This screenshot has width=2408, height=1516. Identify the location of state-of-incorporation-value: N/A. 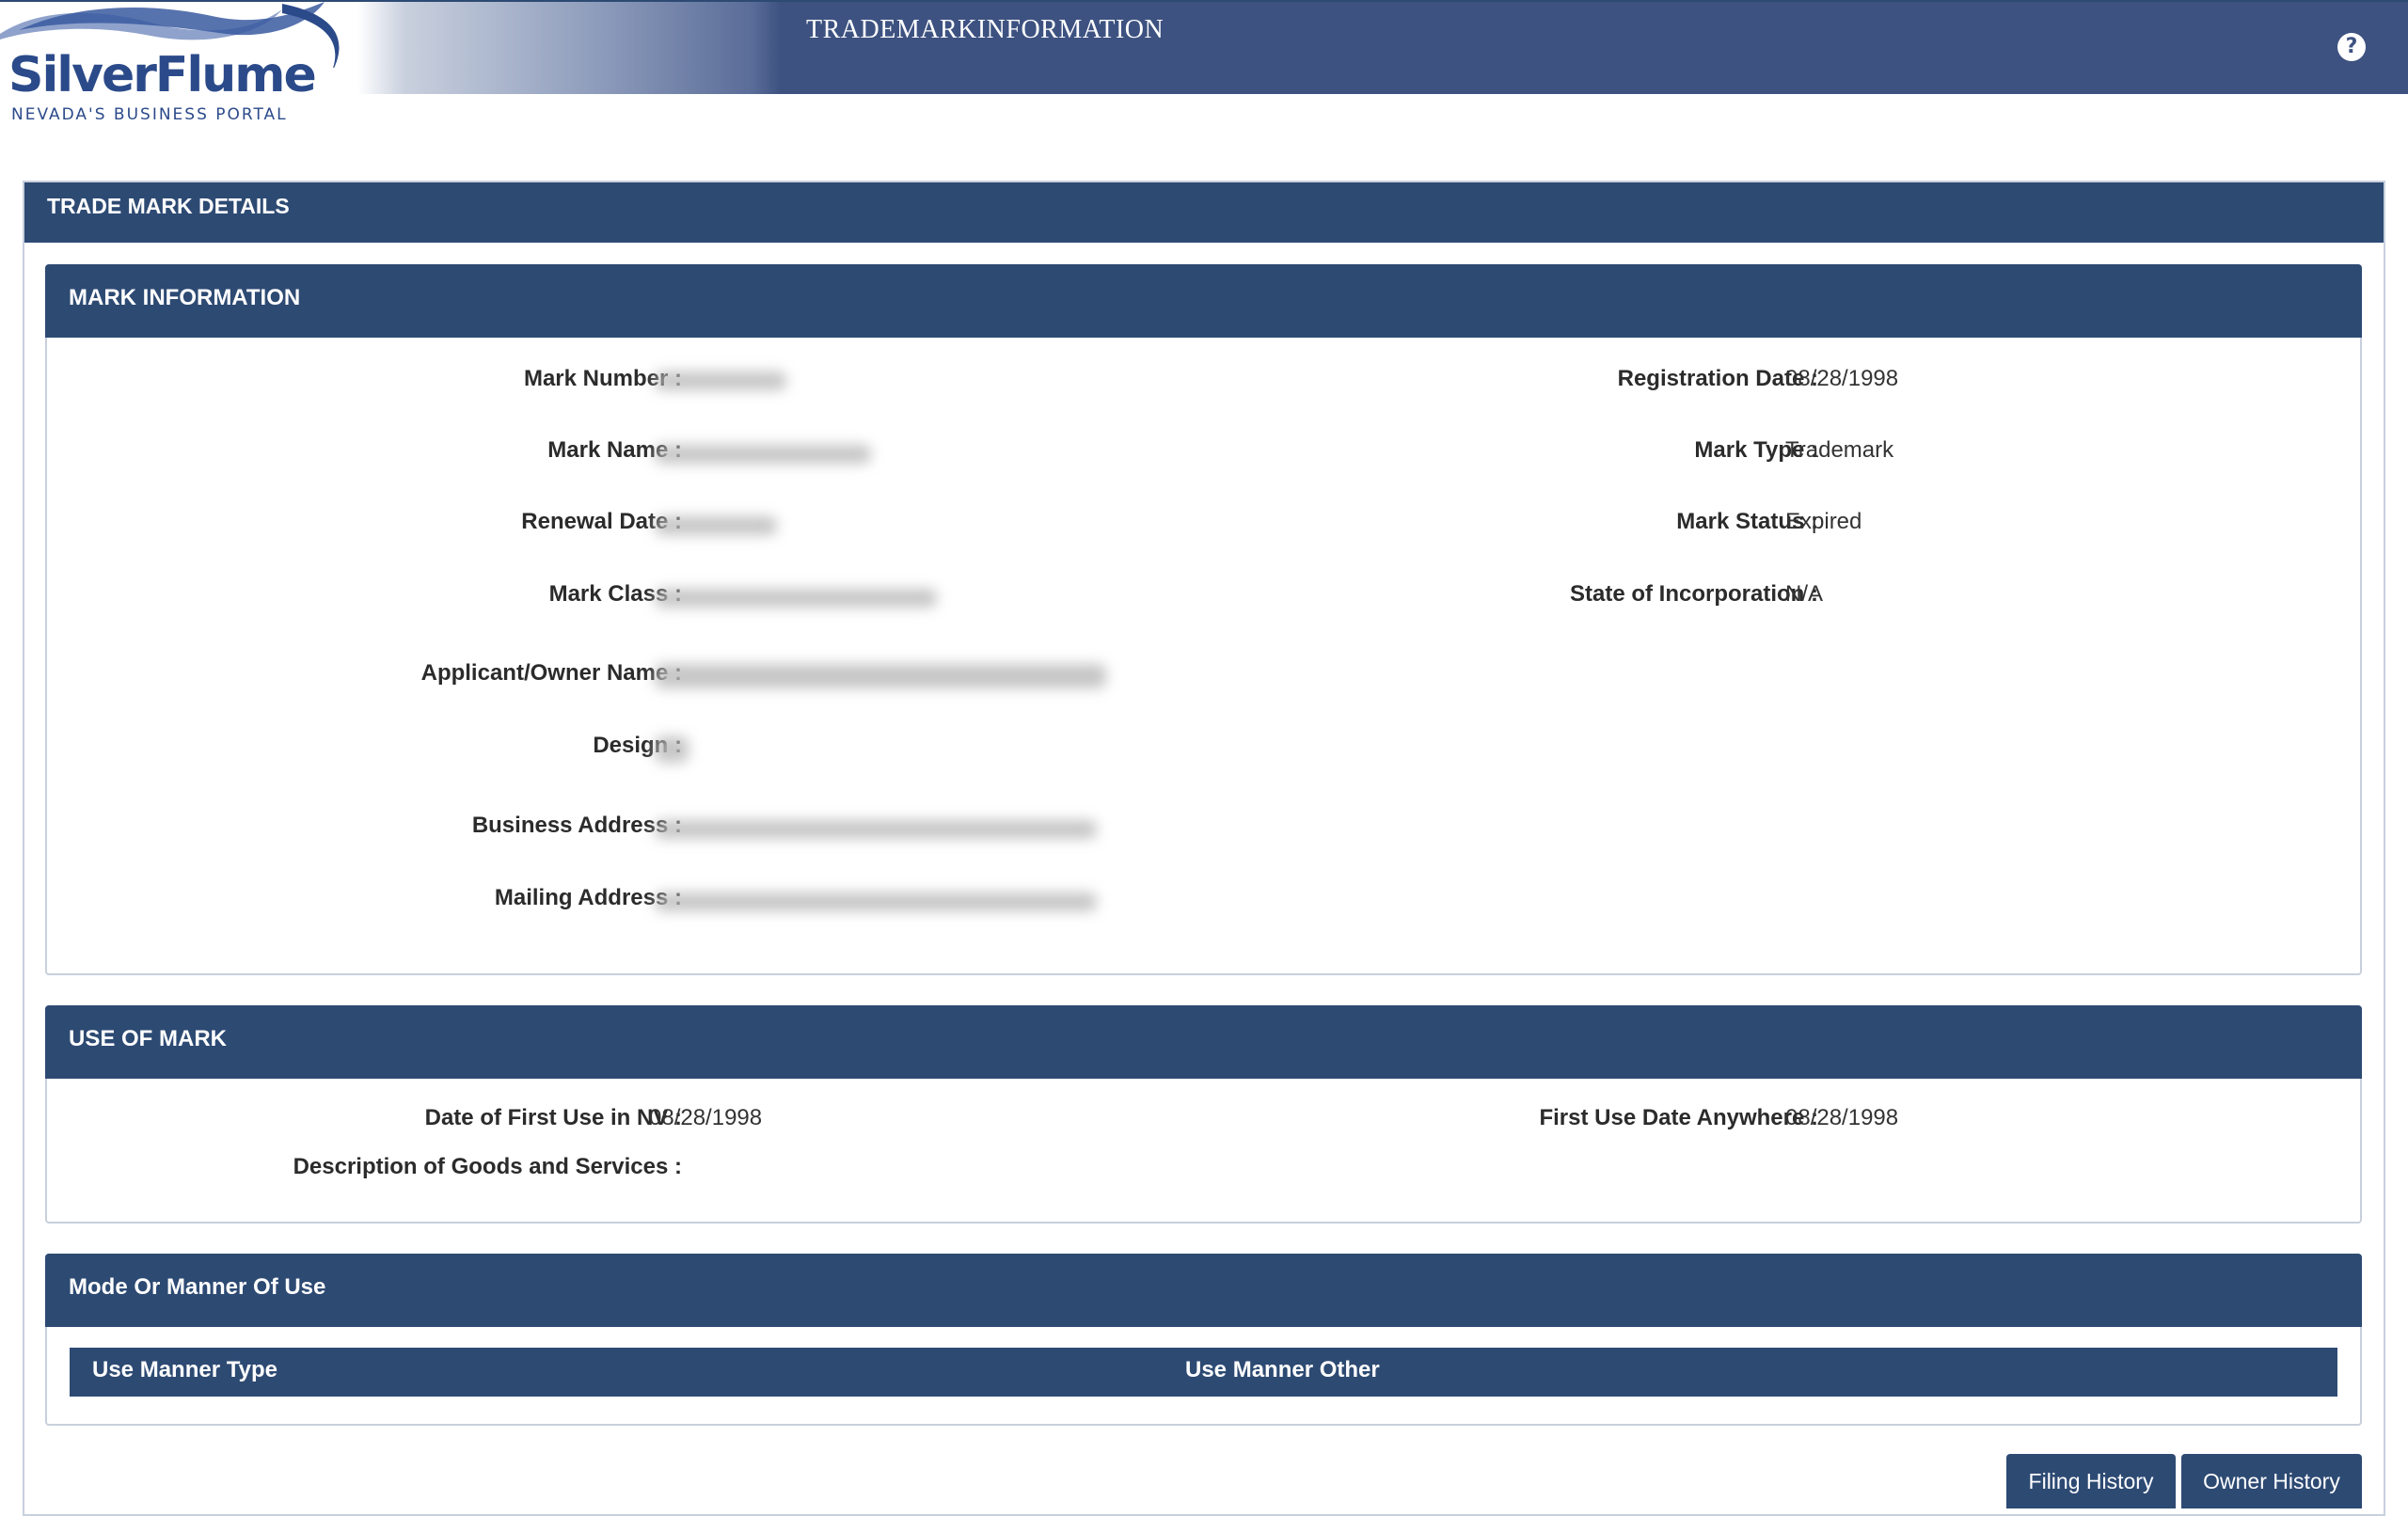
(1805, 594).